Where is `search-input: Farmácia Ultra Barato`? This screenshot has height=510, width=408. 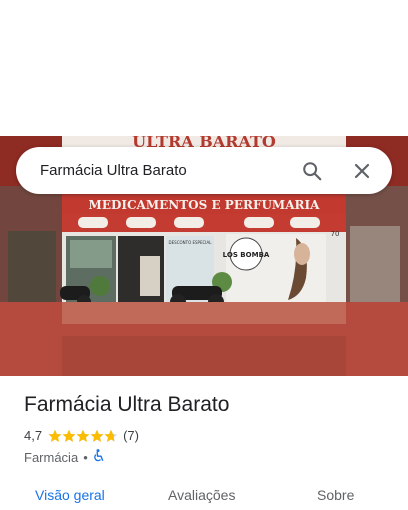 search-input: Farmácia Ultra Barato is located at coordinates (168, 170).